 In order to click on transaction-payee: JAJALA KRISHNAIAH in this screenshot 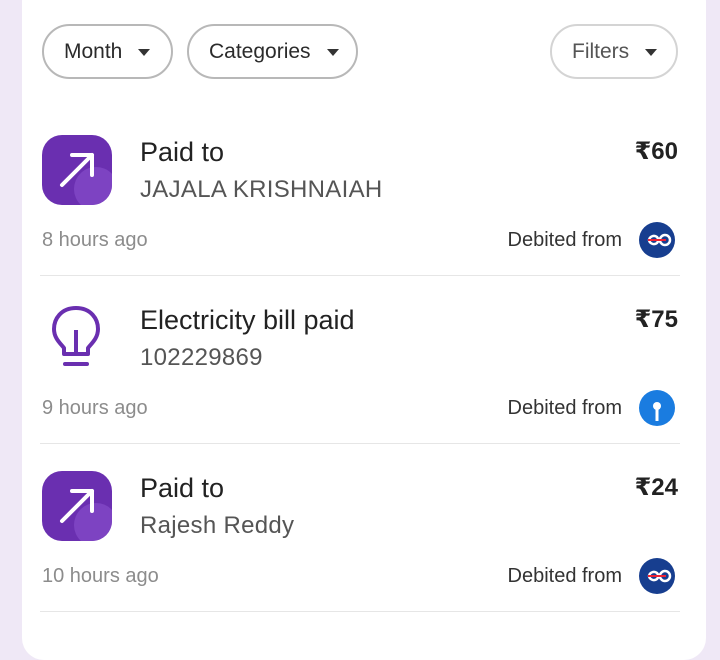, I will do `click(261, 189)`.